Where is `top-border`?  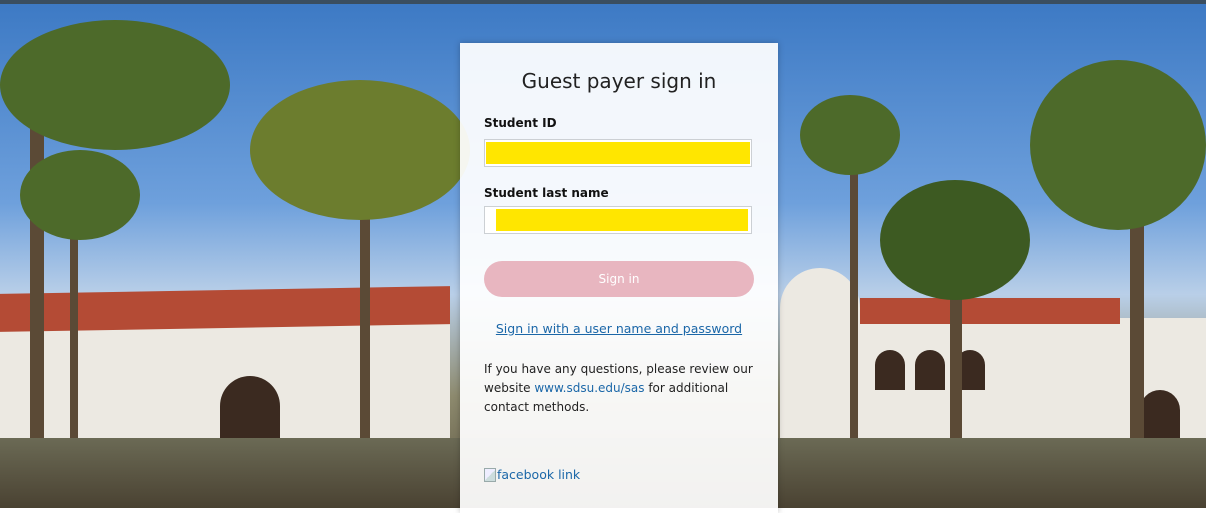
top-border is located at coordinates (603, 2).